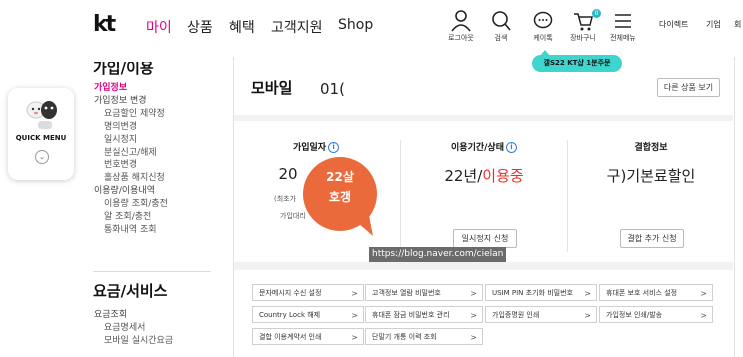 This screenshot has height=357, width=743. Describe the element at coordinates (596, 13) in the screenshot. I see `cart-count-badge: 0` at that location.